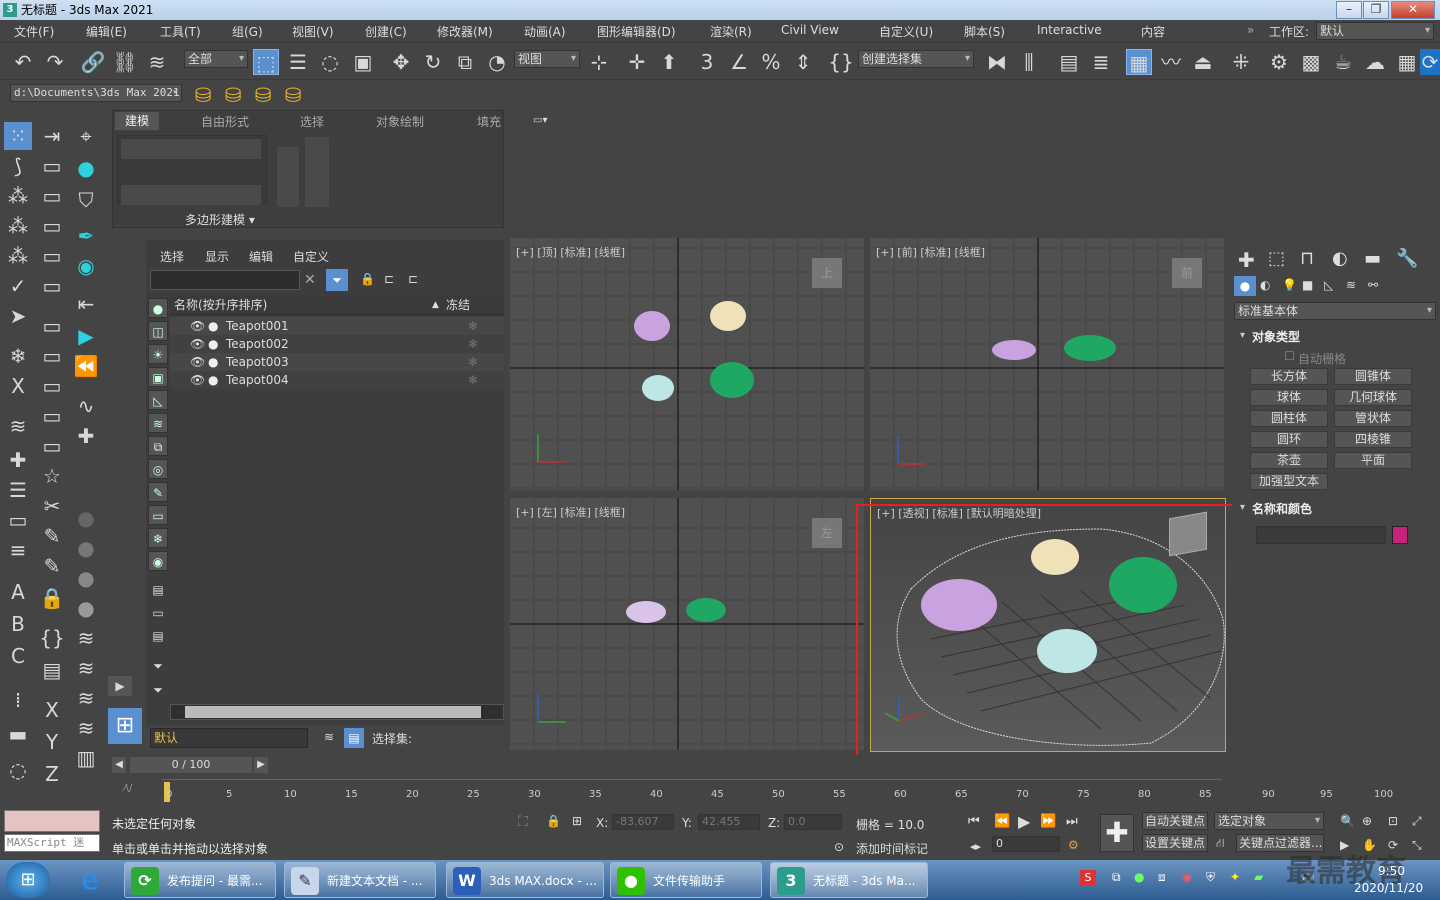 Image resolution: width=1440 pixels, height=900 pixels. What do you see at coordinates (974, 821) in the screenshot?
I see `go-to-start-icon: ⏮` at bounding box center [974, 821].